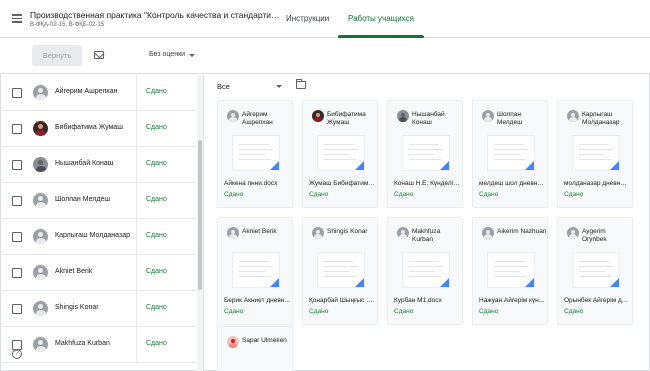 Image resolution: width=650 pixels, height=371 pixels. Describe the element at coordinates (427, 300) in the screenshot. I see `attachment-filename: Курбан М1.docx` at that location.